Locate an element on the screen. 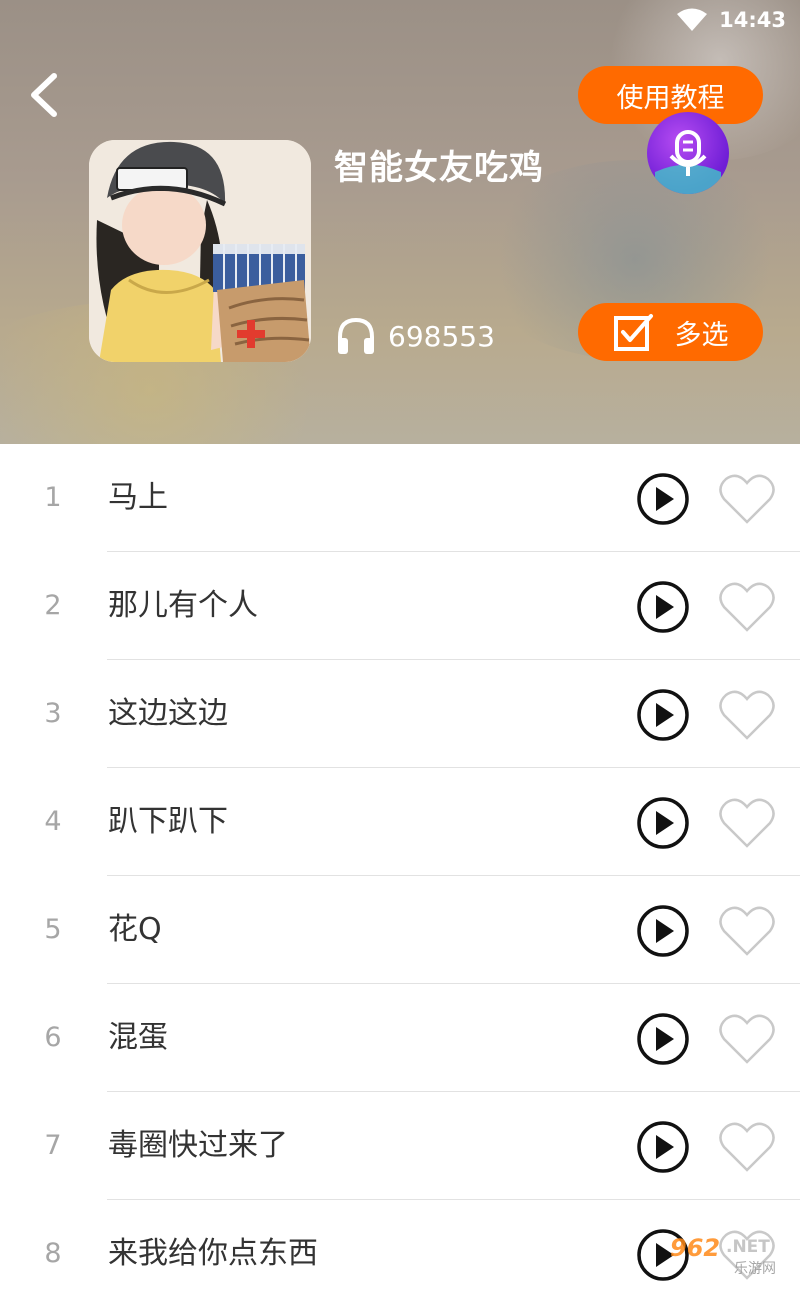 Image resolution: width=800 pixels, height=1308 pixels. track-row: 3 这边这边 is located at coordinates (400, 714).